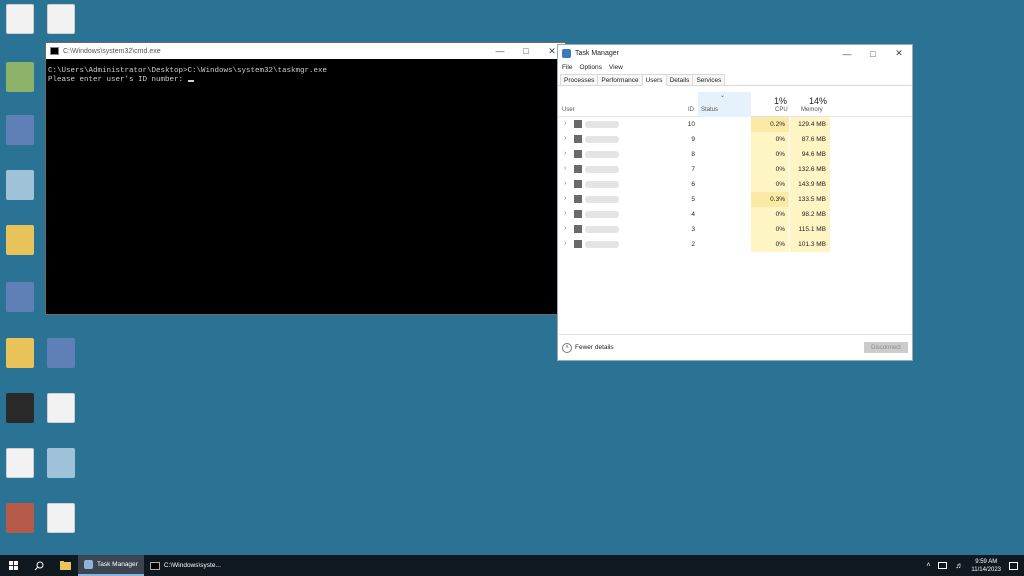 This screenshot has height=576, width=1024. What do you see at coordinates (986, 566) in the screenshot?
I see `clock: 9:59 AM 11/14/2023` at bounding box center [986, 566].